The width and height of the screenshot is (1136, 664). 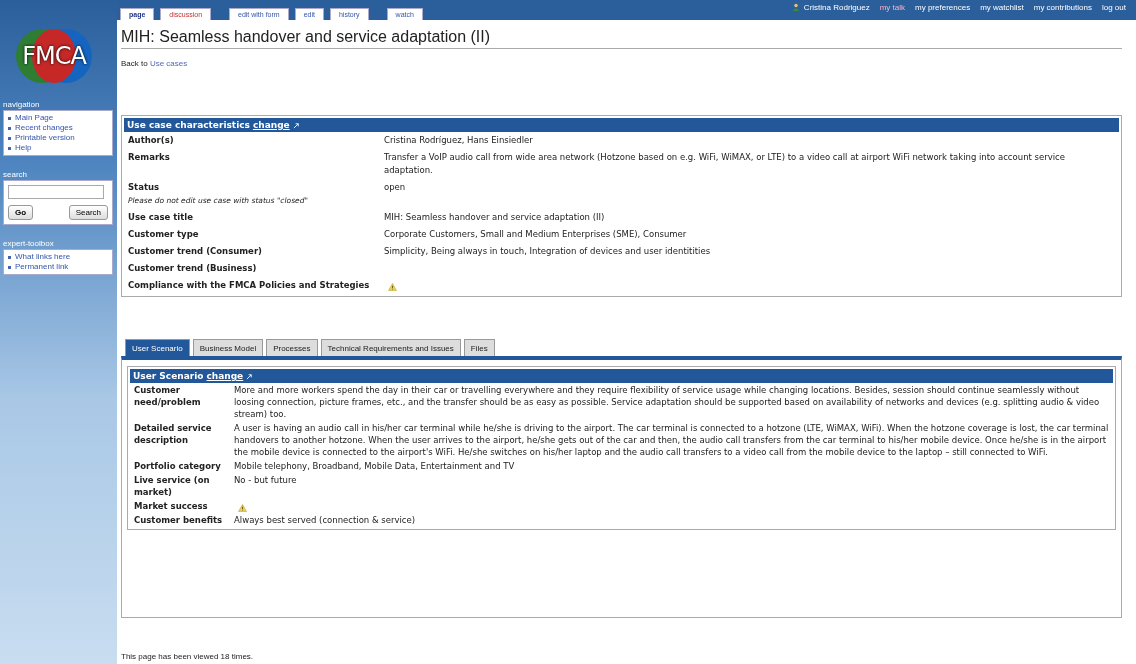 What do you see at coordinates (795, 7) in the screenshot?
I see `user-icon` at bounding box center [795, 7].